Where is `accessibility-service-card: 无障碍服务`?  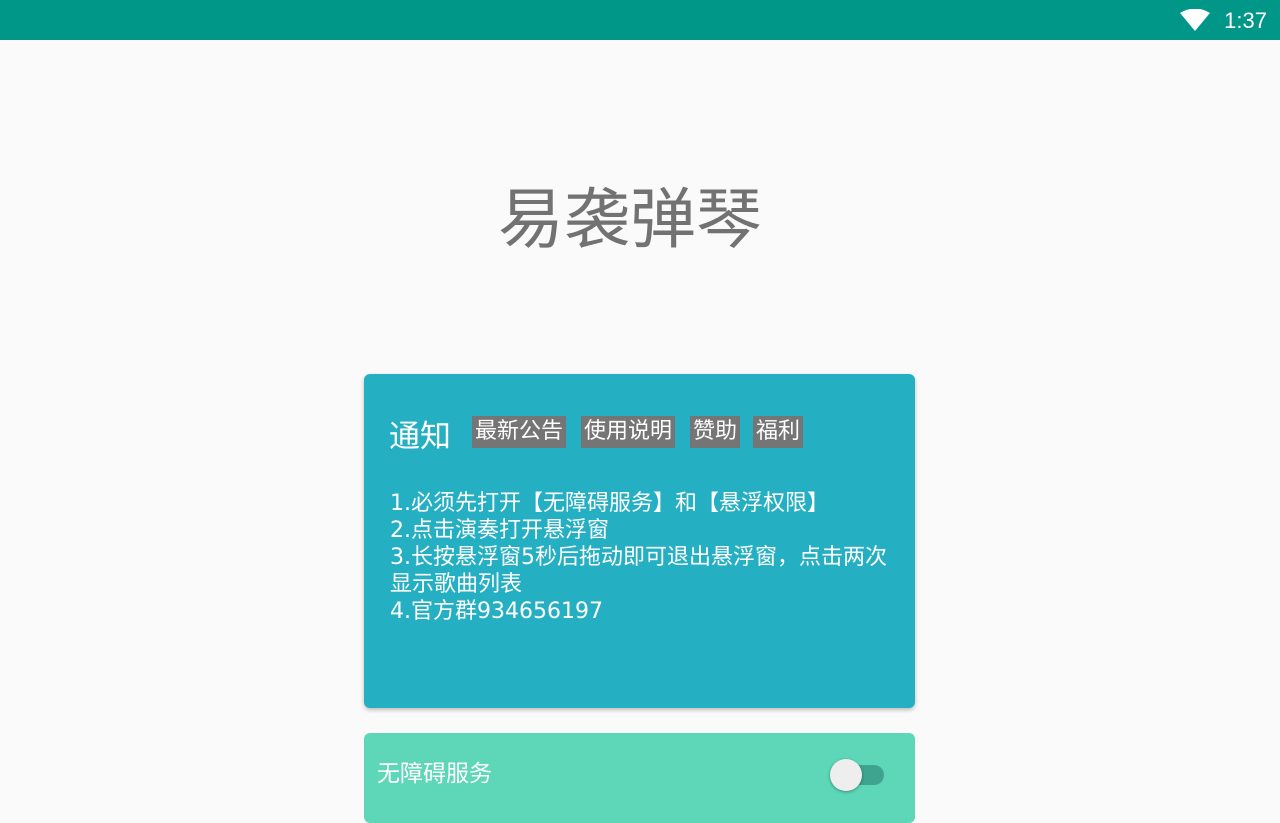
accessibility-service-card: 无障碍服务 is located at coordinates (639, 778).